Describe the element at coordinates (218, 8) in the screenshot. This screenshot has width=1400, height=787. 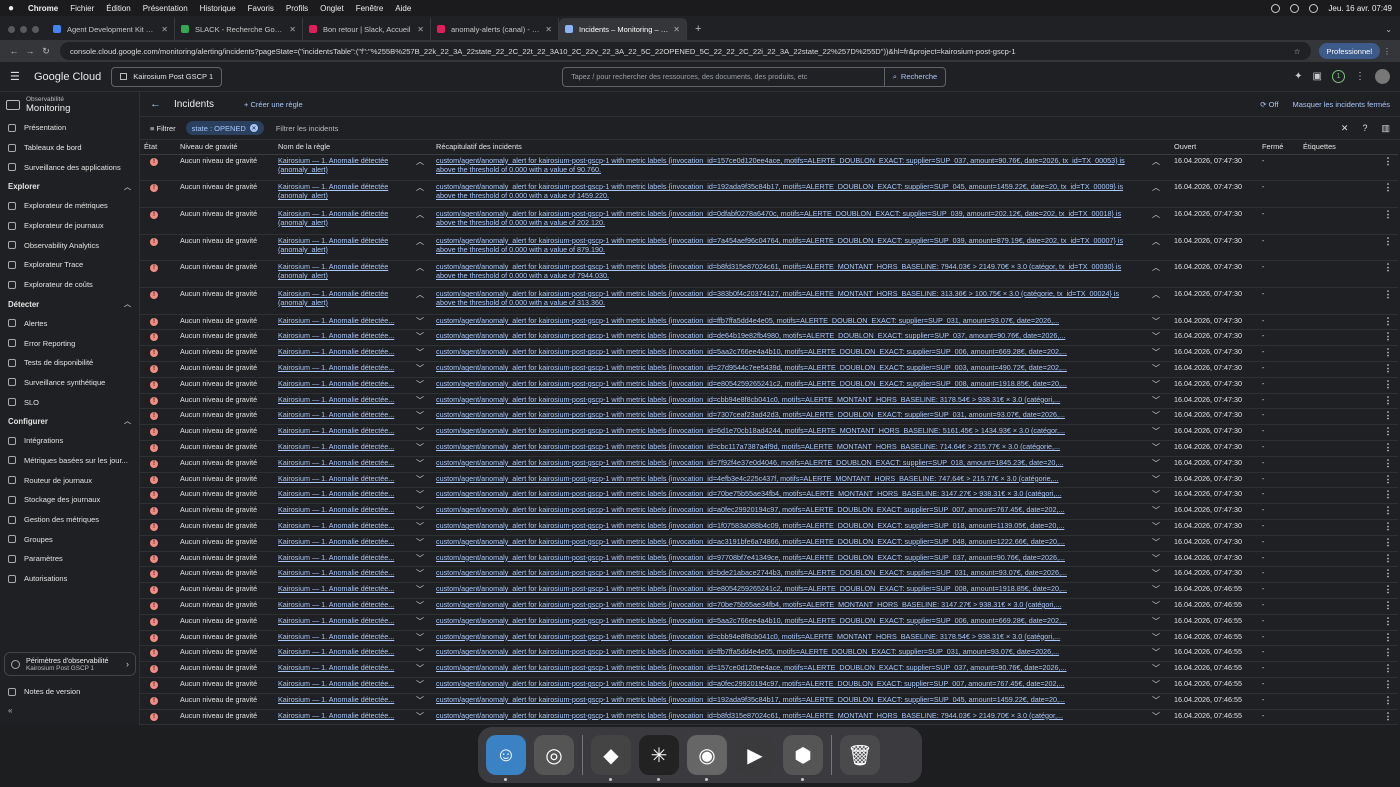
I see `menu-item-historique: Historique` at that location.